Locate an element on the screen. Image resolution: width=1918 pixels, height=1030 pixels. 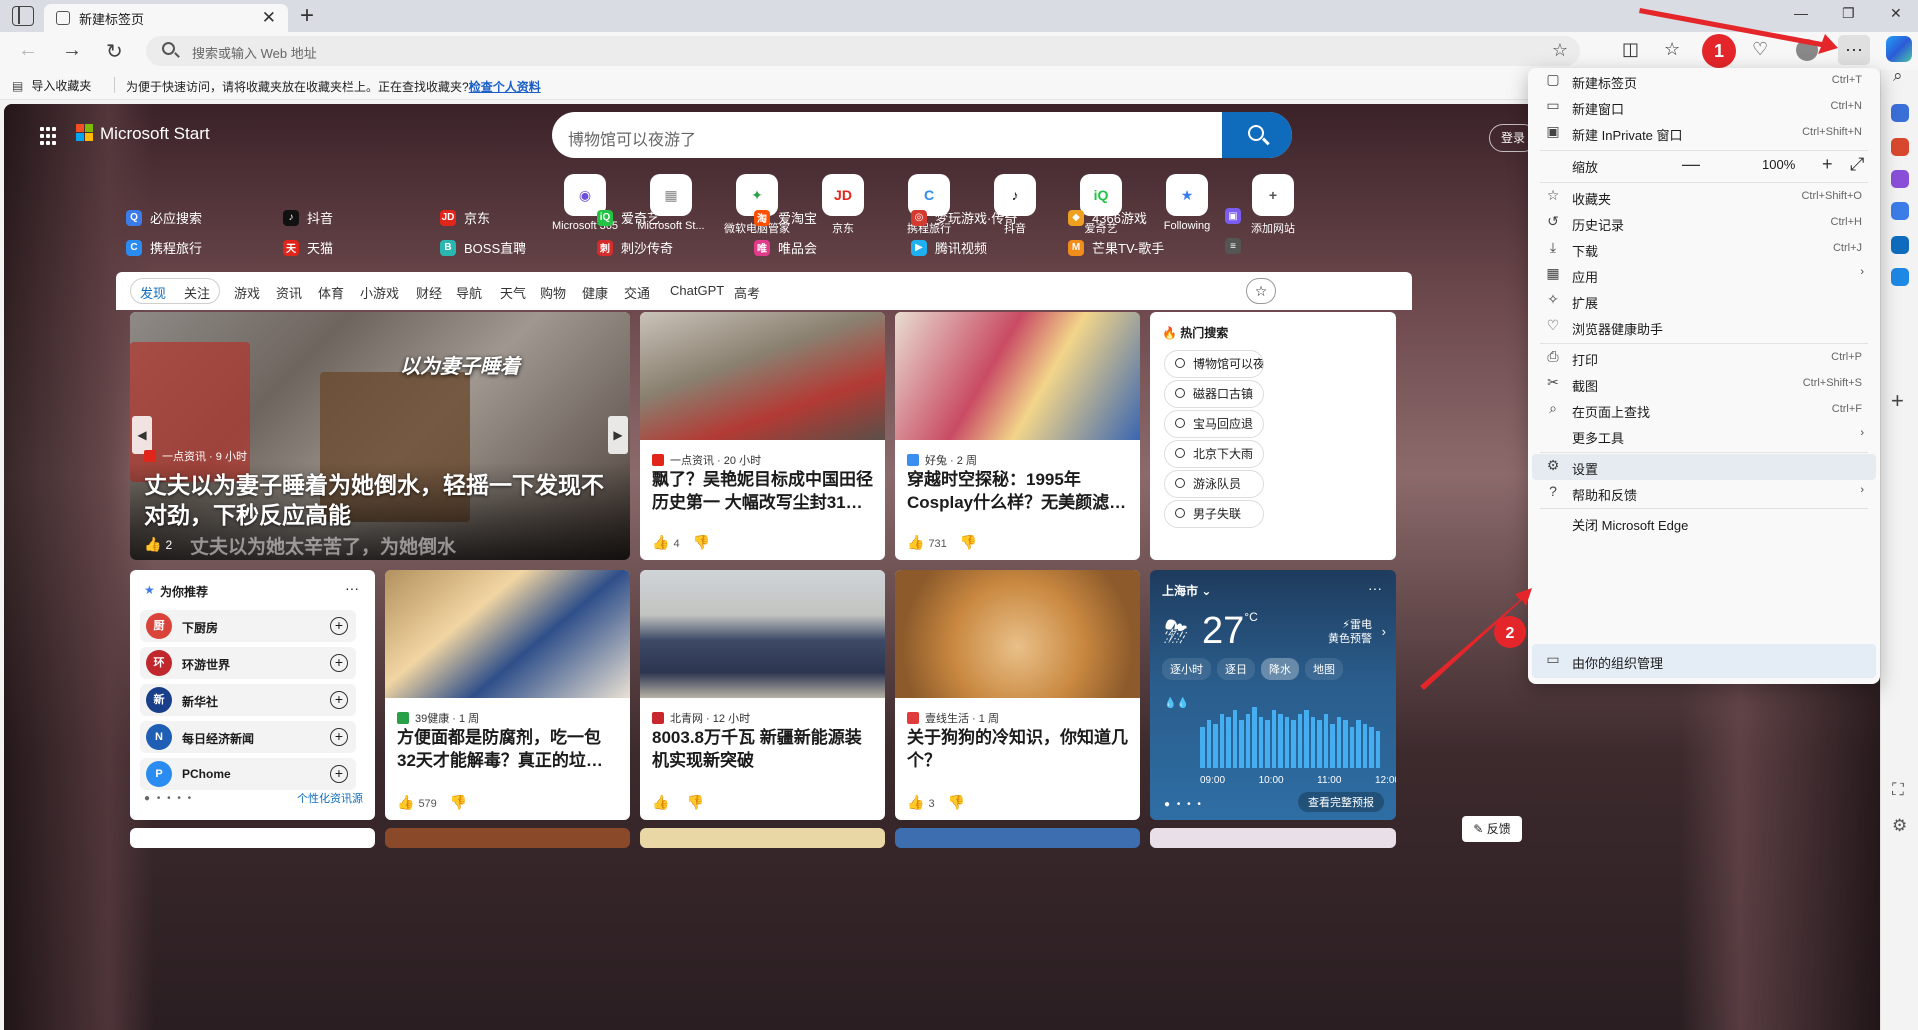
feed-tab-11: 交通 is located at coordinates (637, 292).